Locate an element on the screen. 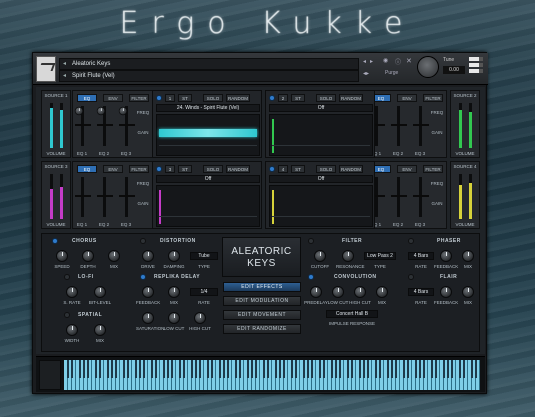  distortion-type-select: Tube is located at coordinates (204, 256).